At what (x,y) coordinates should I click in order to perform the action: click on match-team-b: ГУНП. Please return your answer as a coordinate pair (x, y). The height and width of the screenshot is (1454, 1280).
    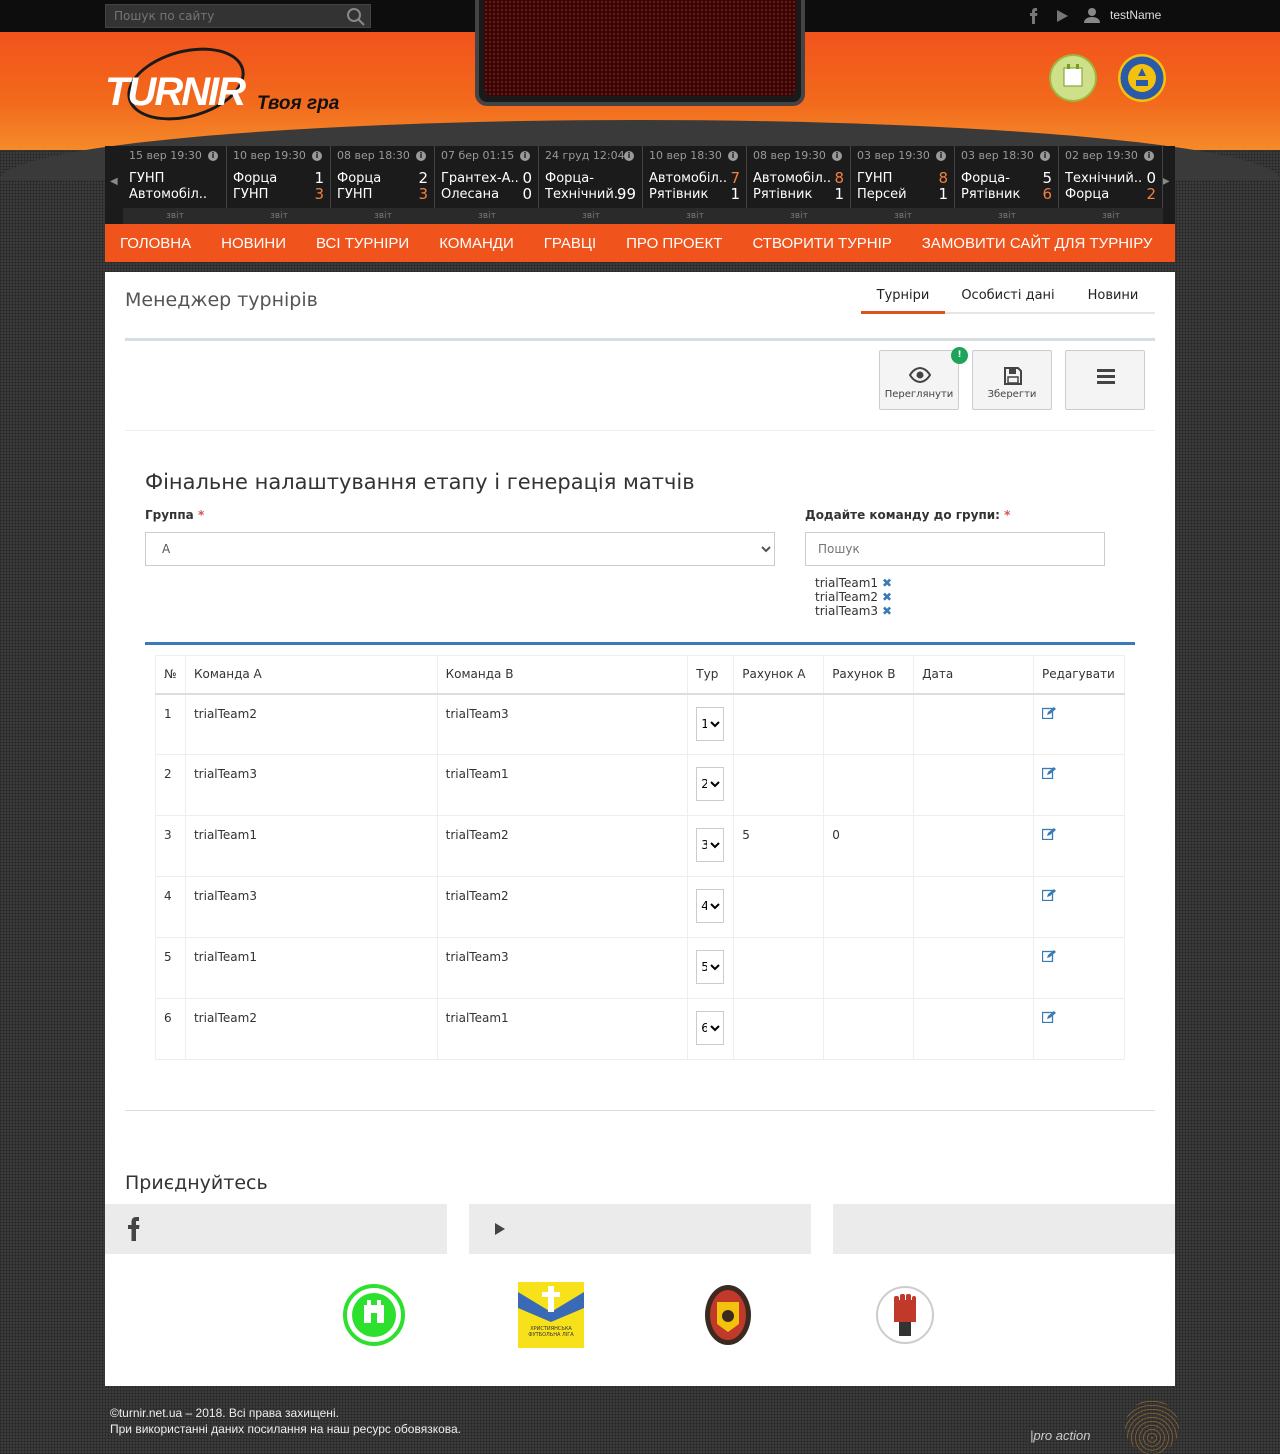
    Looking at the image, I should click on (355, 194).